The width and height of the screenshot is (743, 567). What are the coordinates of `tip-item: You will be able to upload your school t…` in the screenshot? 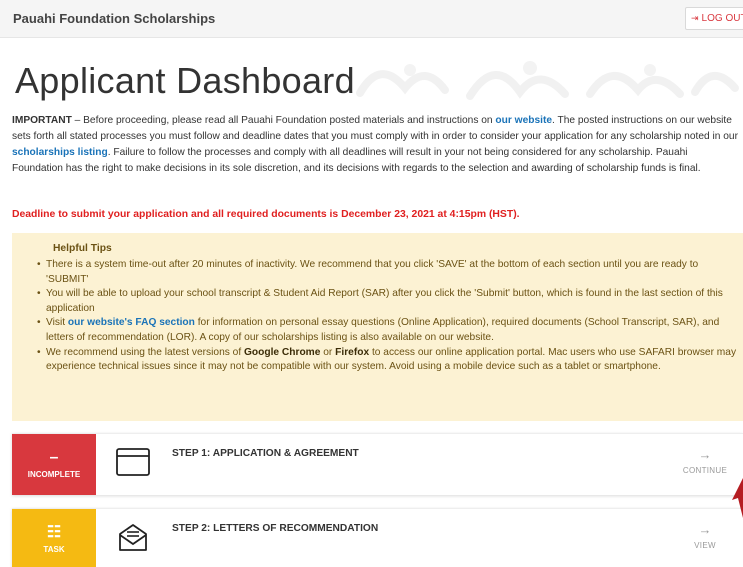 It's located at (389, 301).